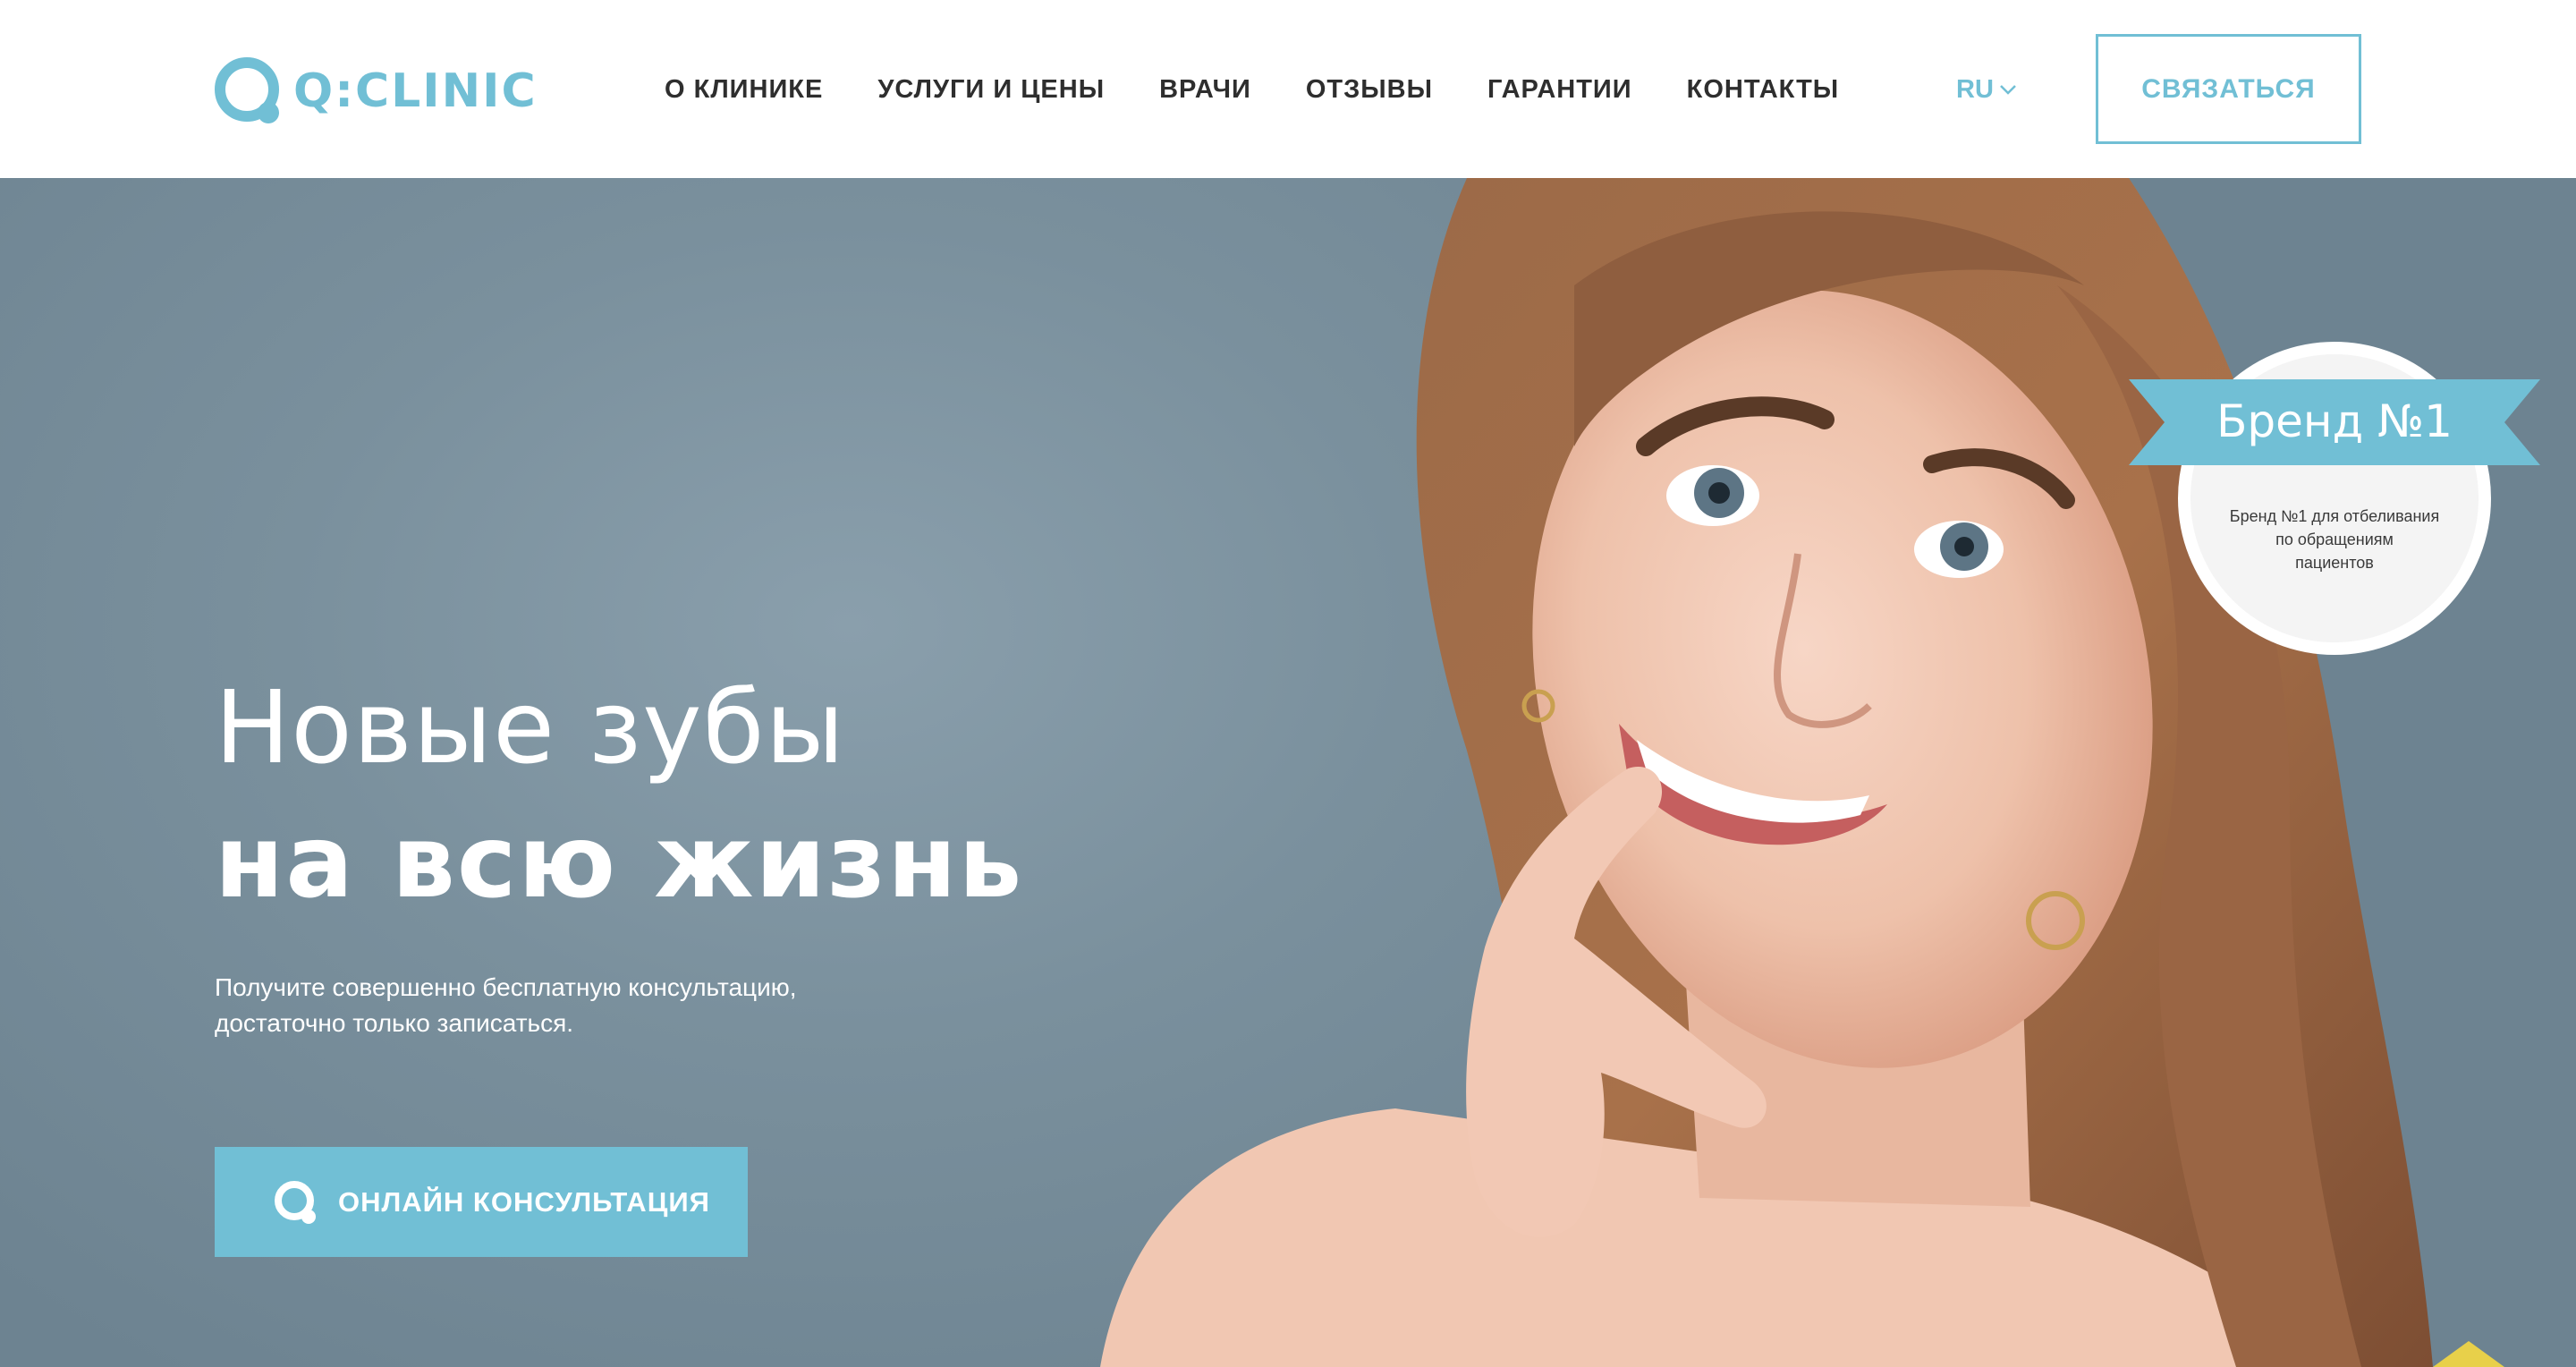  Describe the element at coordinates (2334, 516) in the screenshot. I see `badge-desc-line1: Бренд №1 для отбеливания` at that location.